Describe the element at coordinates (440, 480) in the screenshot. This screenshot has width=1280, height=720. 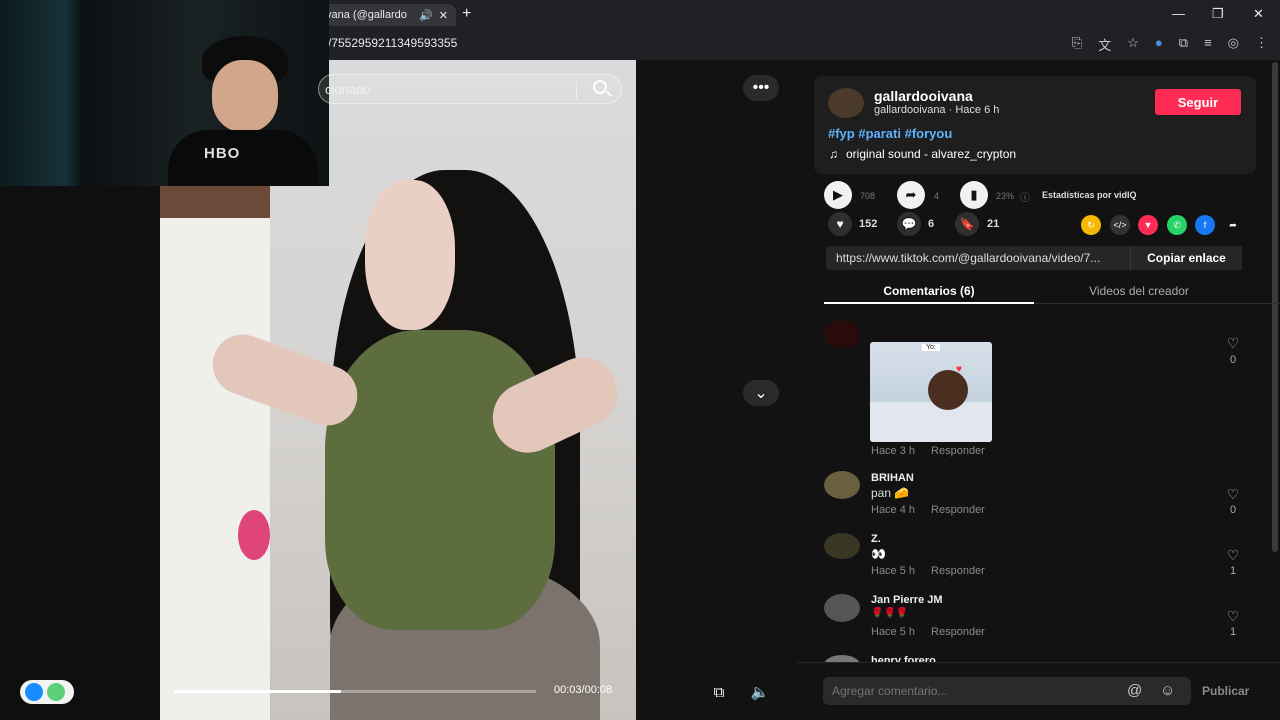
I see `video-scene-shirt` at that location.